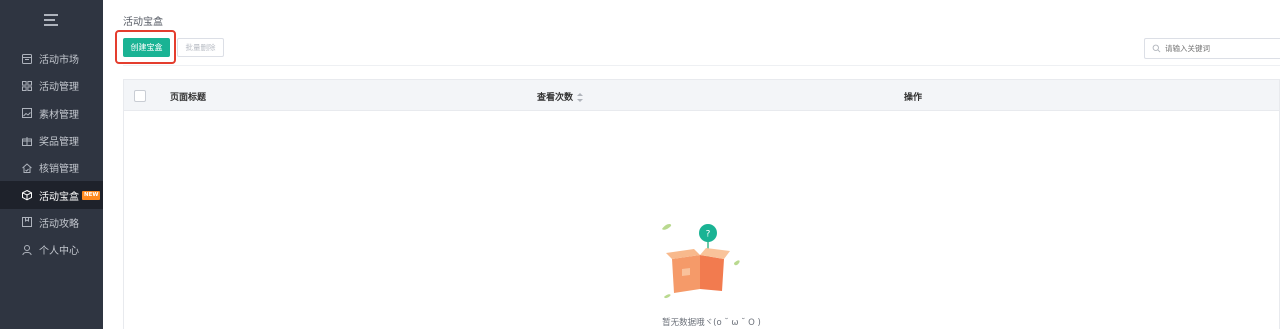 The height and width of the screenshot is (329, 1280). Describe the element at coordinates (580, 97) in the screenshot. I see `sort-icon` at that location.